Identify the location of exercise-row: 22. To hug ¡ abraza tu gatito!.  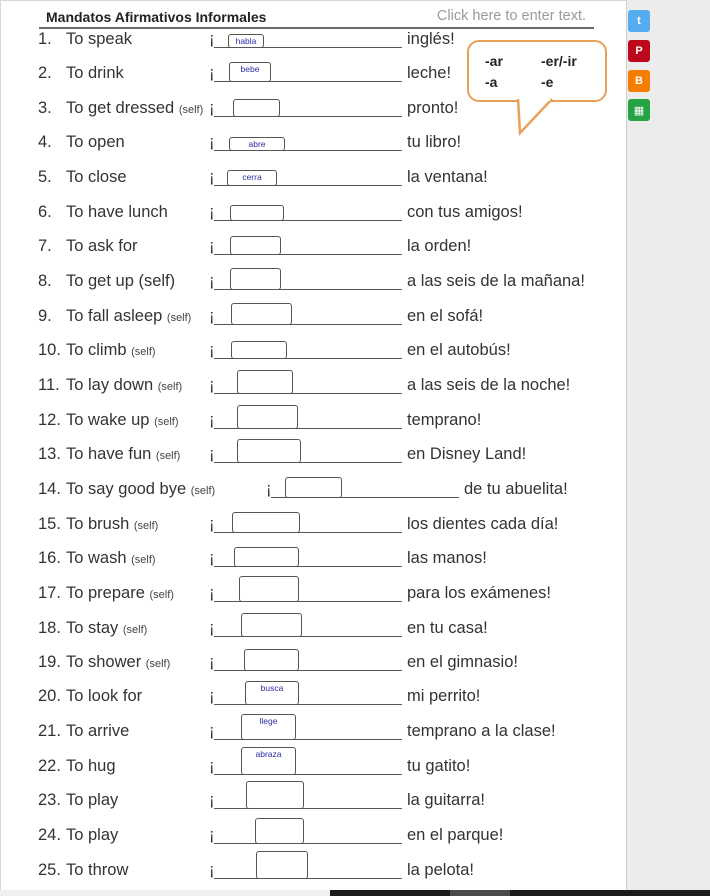
(314, 769).